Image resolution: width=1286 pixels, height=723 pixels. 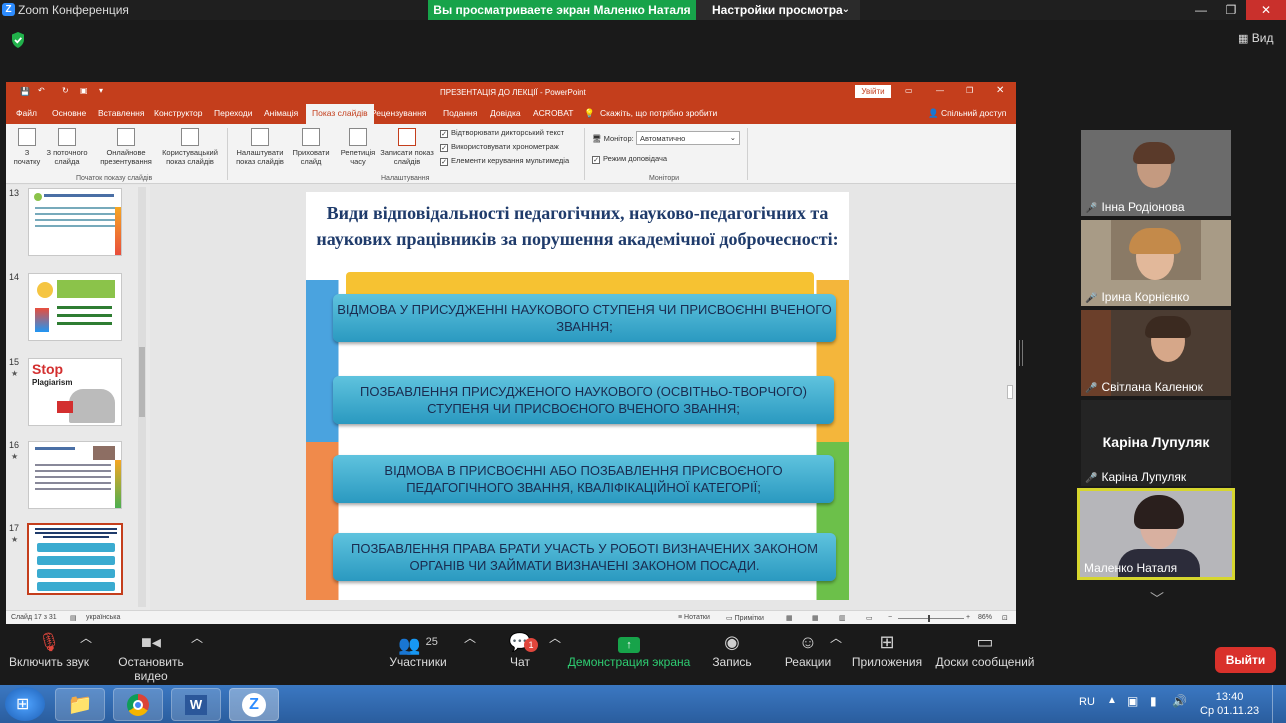 What do you see at coordinates (890, 617) in the screenshot?
I see `zoom-out-icon: −` at bounding box center [890, 617].